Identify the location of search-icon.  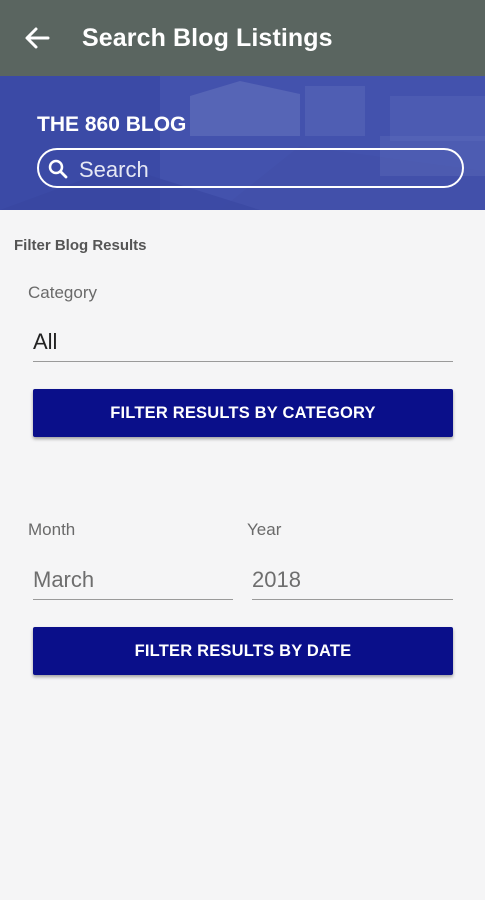
(58, 169).